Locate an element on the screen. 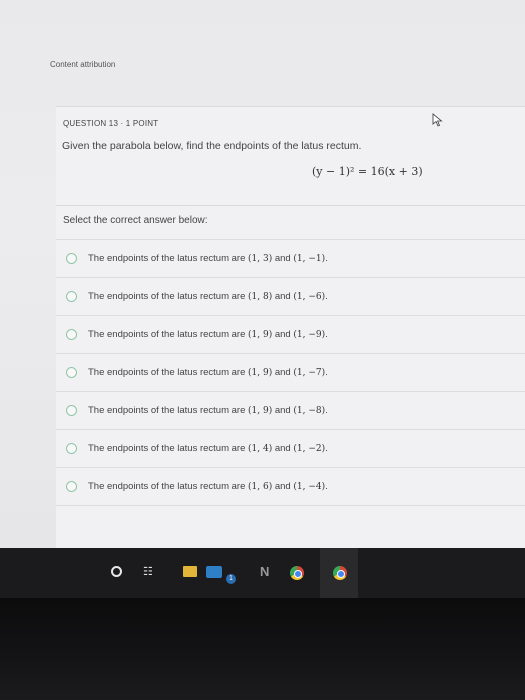 The height and width of the screenshot is (700, 525). question-header: QUESTION 13 · 1 POINT is located at coordinates (111, 123).